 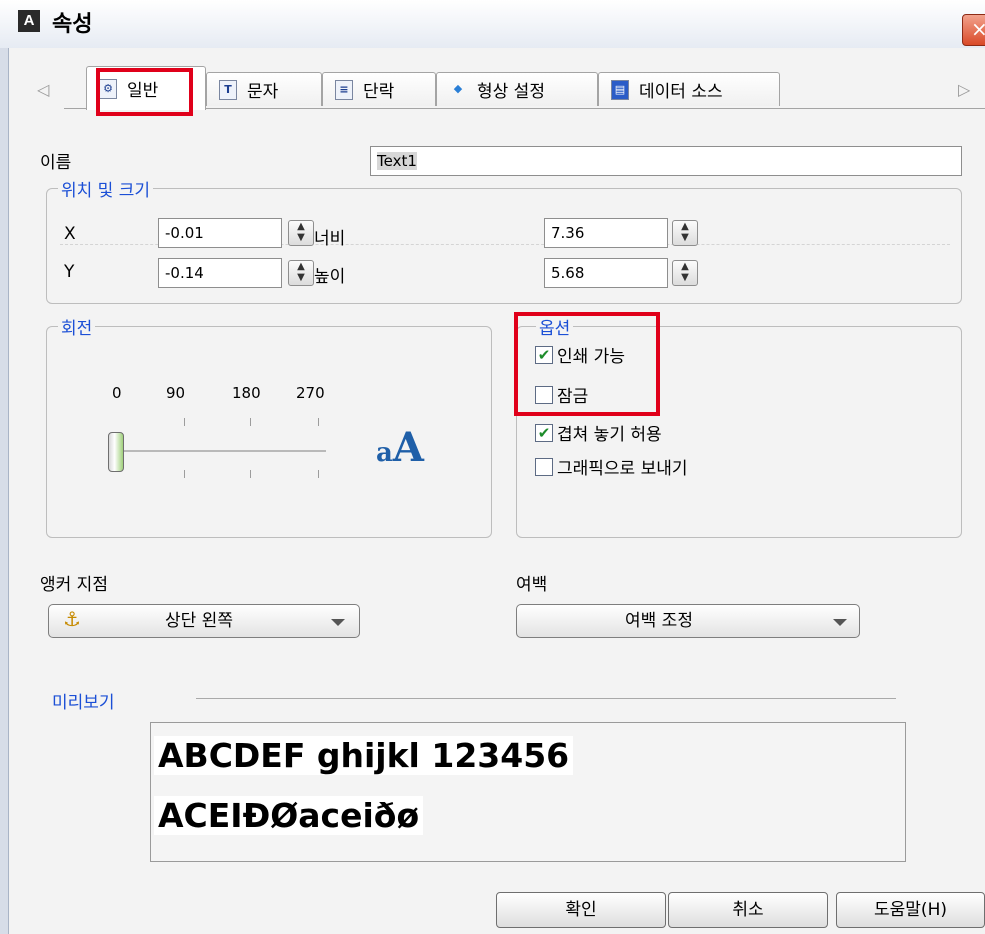 I want to click on printable-checkbox: ✔, so click(x=544, y=354).